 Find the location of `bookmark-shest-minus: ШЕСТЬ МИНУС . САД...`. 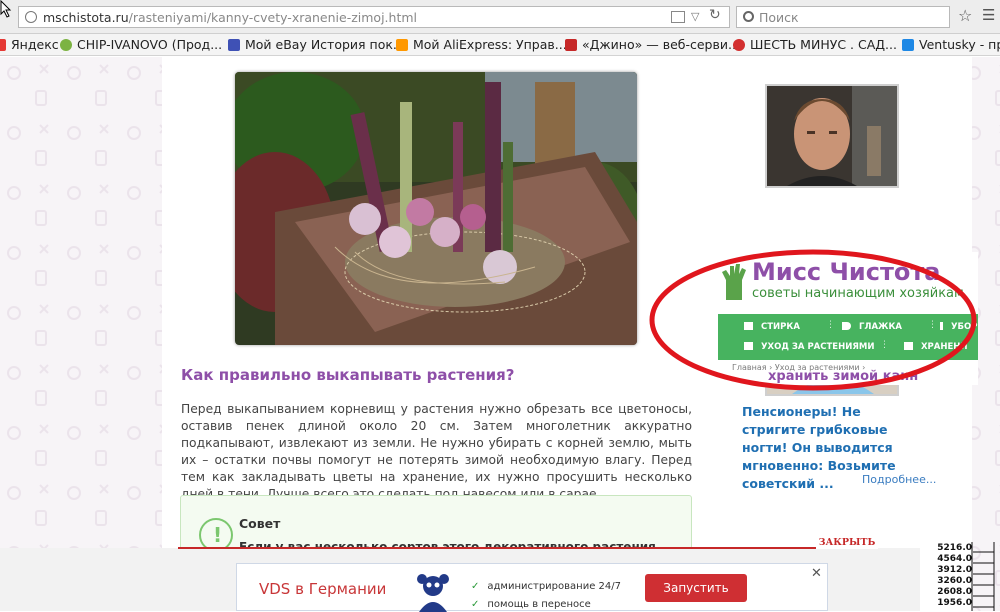

bookmark-shest-minus: ШЕСТЬ МИНУС . САД... is located at coordinates (815, 44).